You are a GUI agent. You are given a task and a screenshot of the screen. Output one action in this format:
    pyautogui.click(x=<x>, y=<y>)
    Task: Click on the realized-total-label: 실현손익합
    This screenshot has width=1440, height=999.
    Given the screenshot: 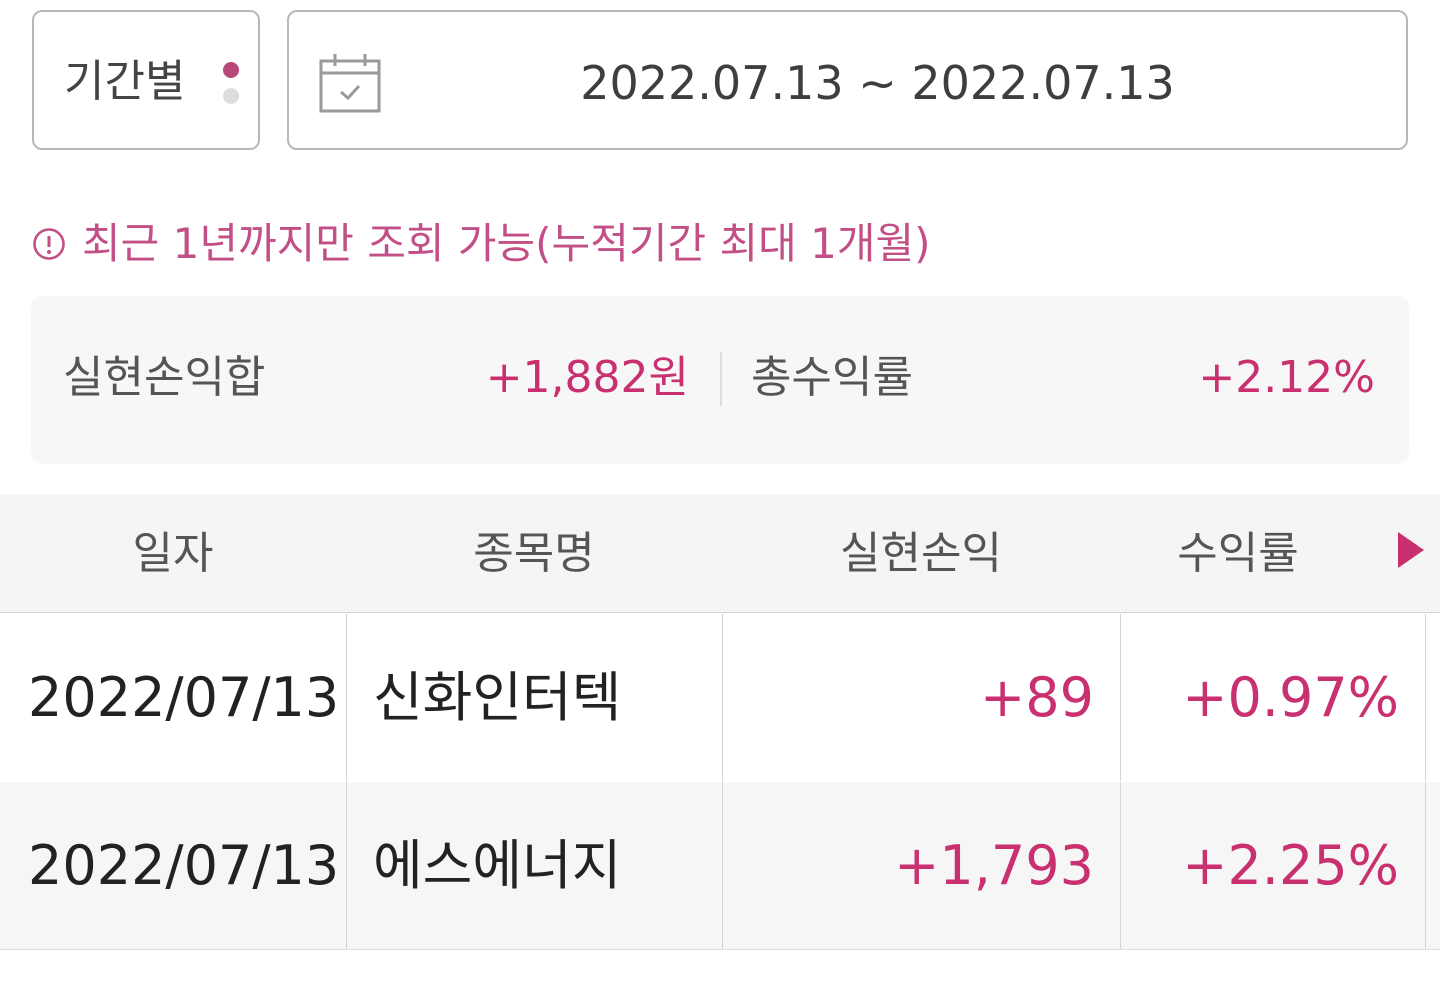 What is the action you would take?
    pyautogui.click(x=164, y=377)
    